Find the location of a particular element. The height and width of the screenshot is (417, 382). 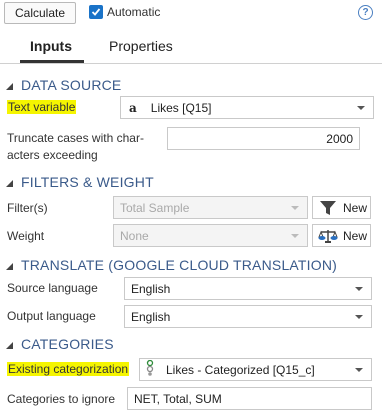

existing-categorization-value: Likes - Categorized [Q15_c] is located at coordinates (240, 369).